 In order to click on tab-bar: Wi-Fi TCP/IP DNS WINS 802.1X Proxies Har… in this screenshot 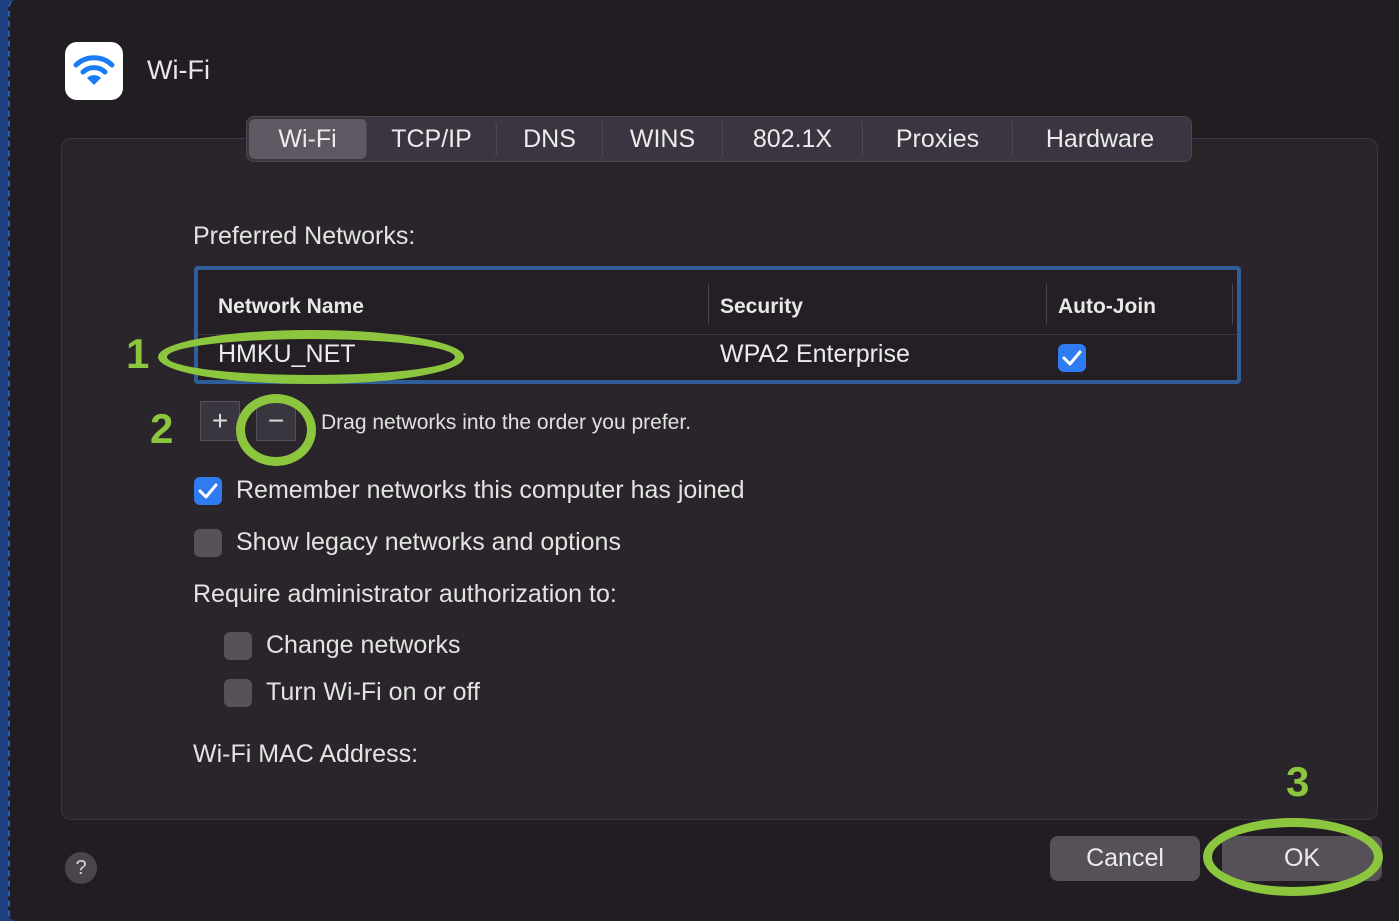, I will do `click(719, 139)`.